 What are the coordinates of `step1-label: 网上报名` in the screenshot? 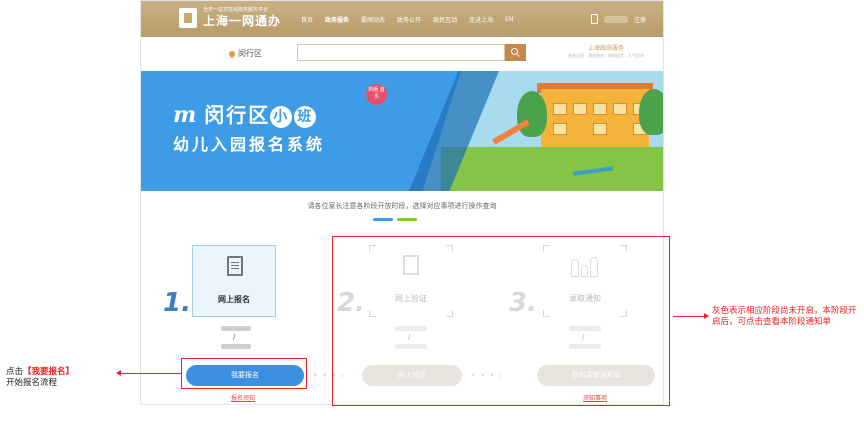 It's located at (234, 299).